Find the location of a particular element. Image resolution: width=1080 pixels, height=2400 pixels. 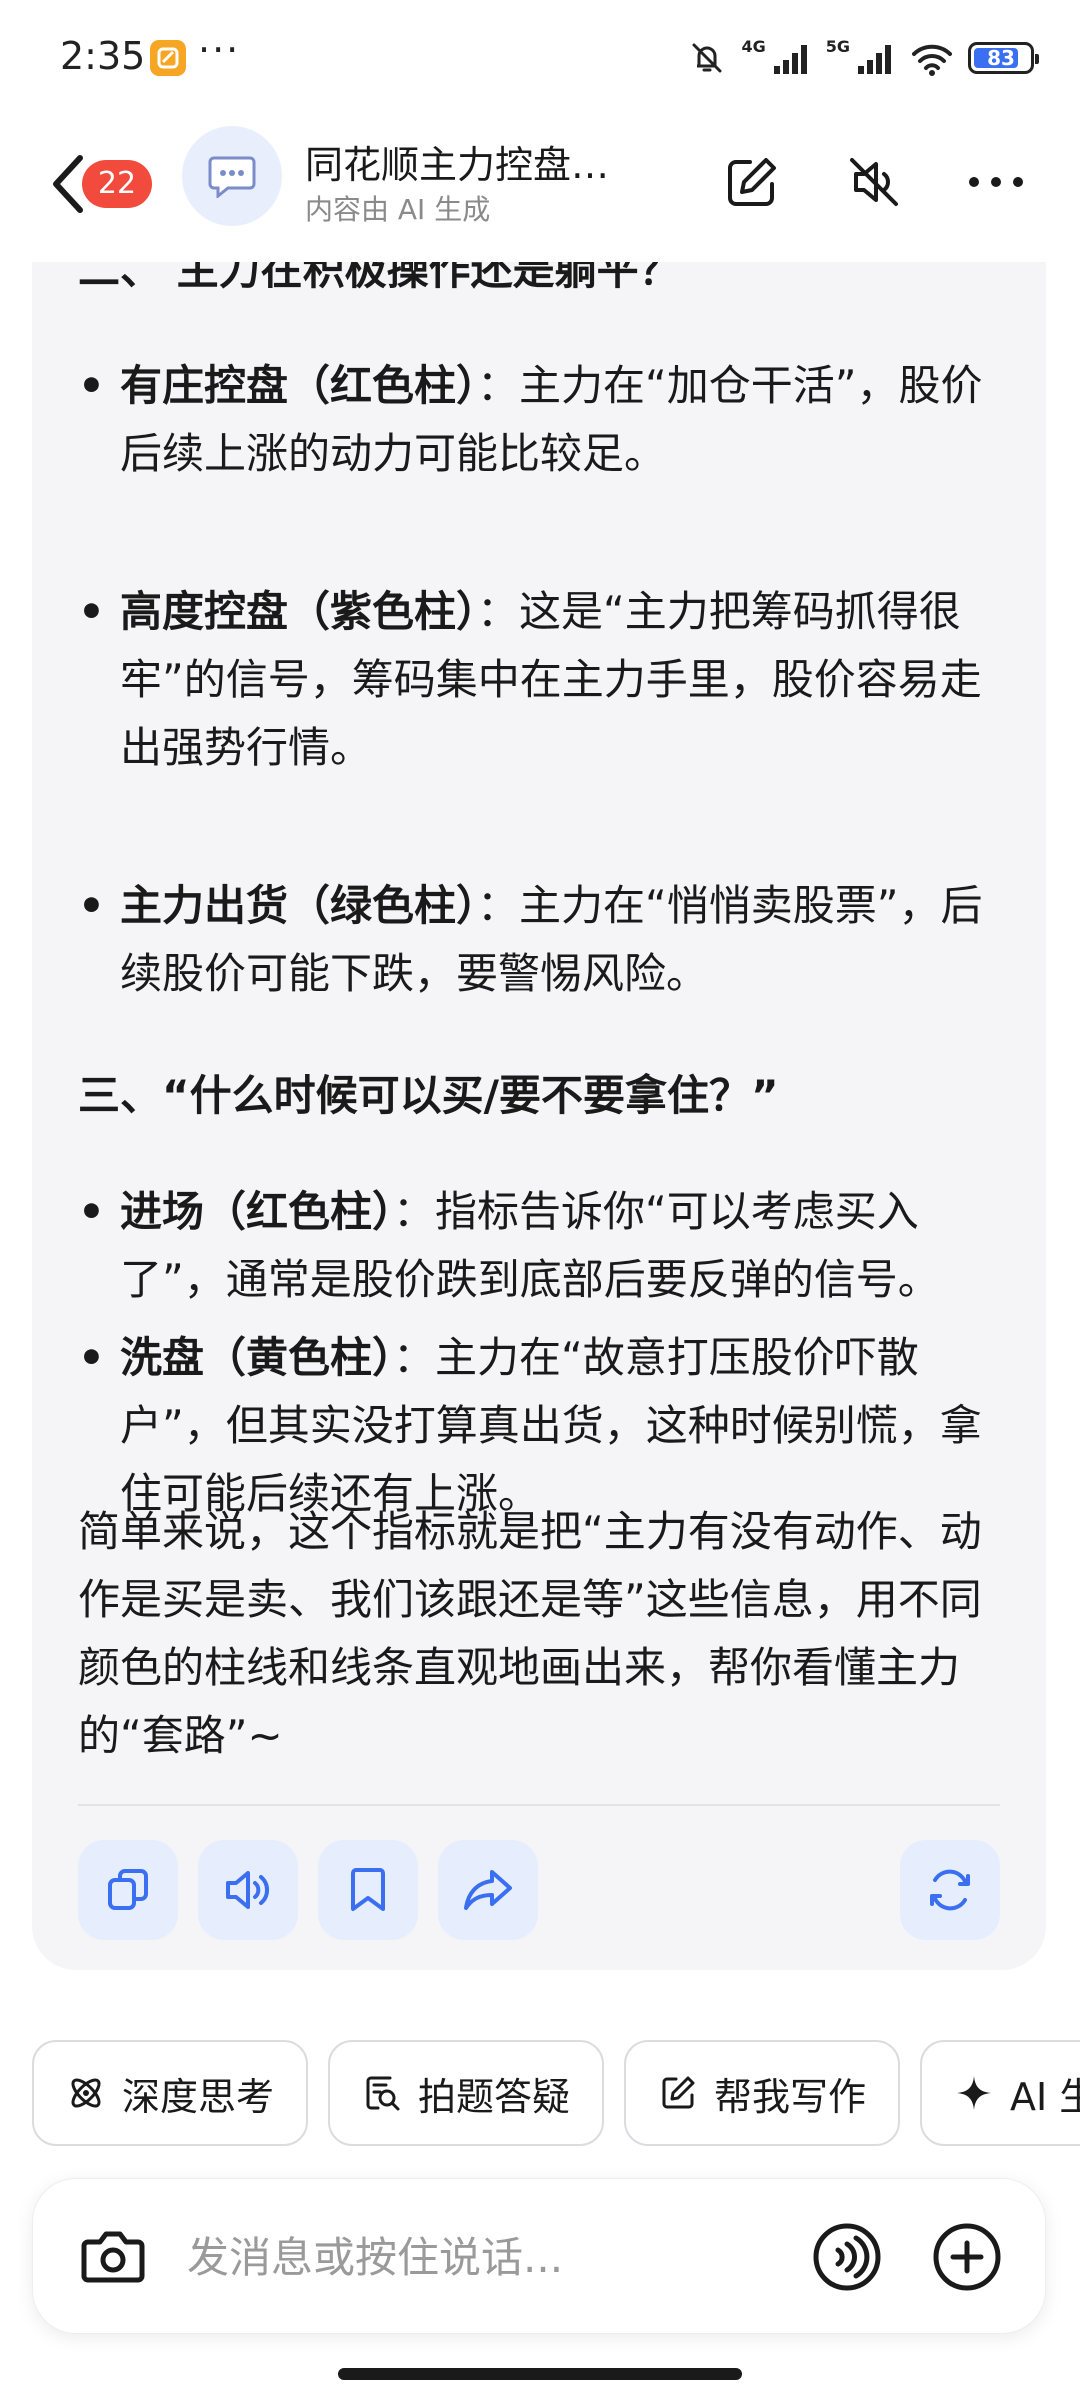

refresh-icon is located at coordinates (950, 1890).